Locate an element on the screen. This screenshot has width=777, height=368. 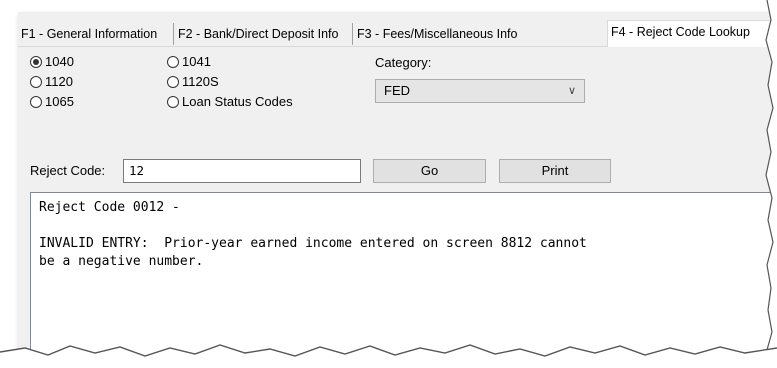
torn-edge-bottom is located at coordinates (388, 356).